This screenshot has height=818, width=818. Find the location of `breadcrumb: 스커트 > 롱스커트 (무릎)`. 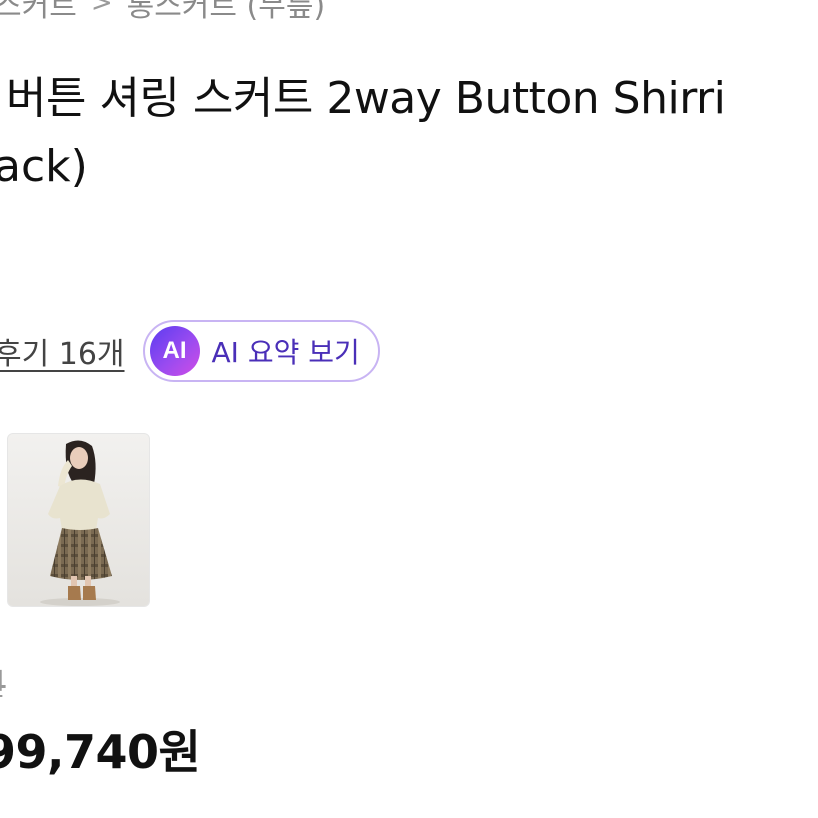

breadcrumb: 스커트 > 롱스커트 (무릎) is located at coordinates (162, 13).